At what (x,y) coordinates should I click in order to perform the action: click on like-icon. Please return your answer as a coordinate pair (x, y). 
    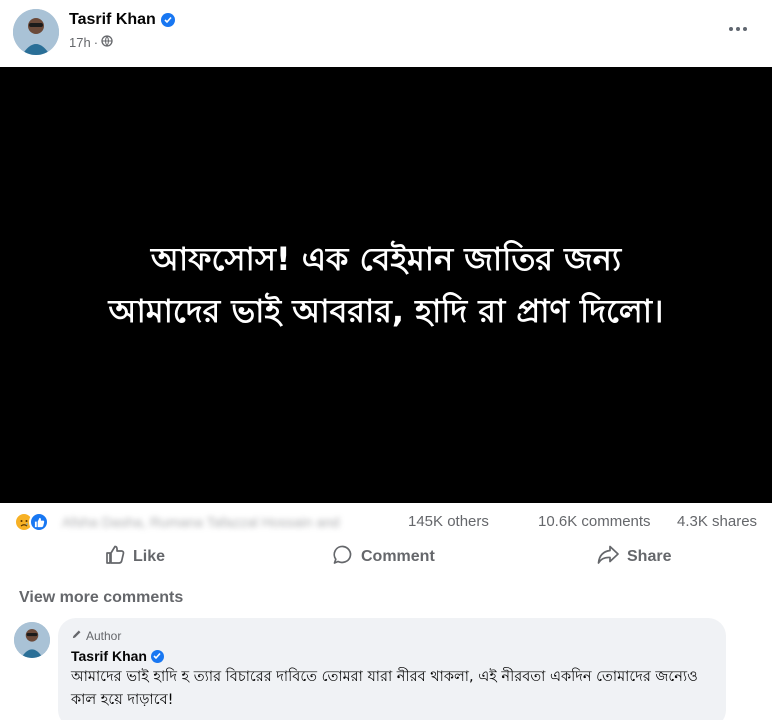
    Looking at the image, I should click on (115, 557).